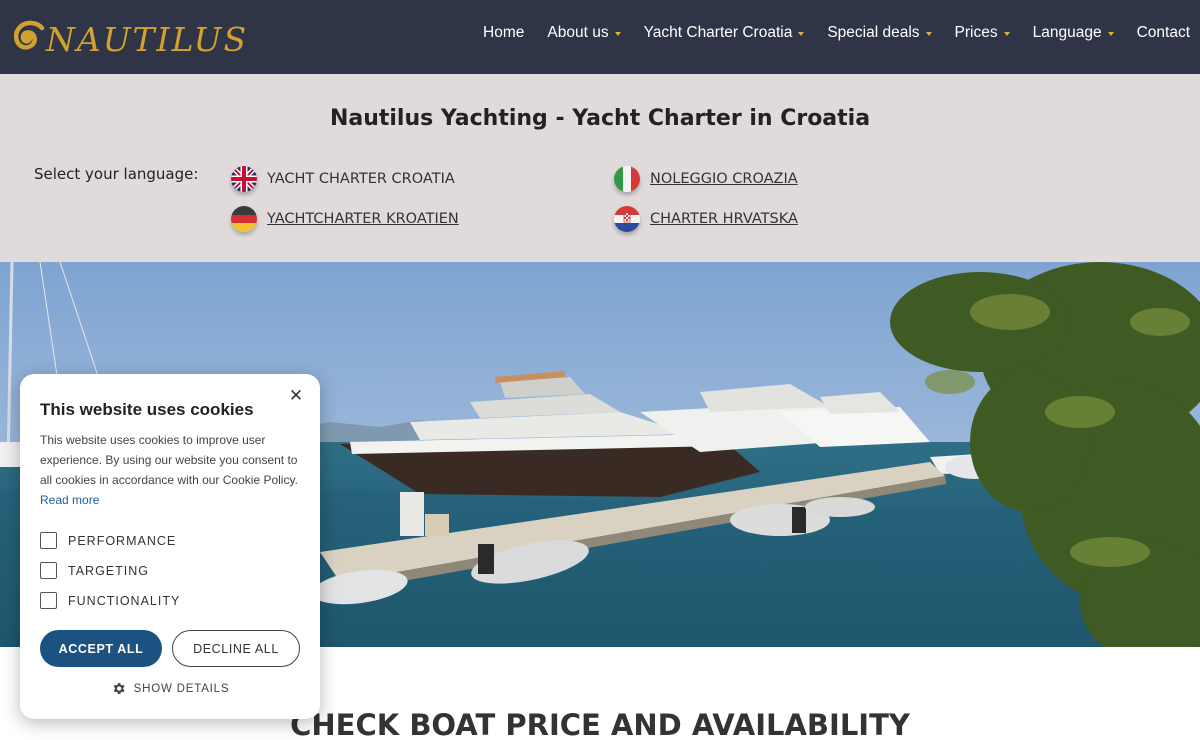 The width and height of the screenshot is (1200, 740). What do you see at coordinates (69, 500) in the screenshot?
I see `read-more-link: Read more` at bounding box center [69, 500].